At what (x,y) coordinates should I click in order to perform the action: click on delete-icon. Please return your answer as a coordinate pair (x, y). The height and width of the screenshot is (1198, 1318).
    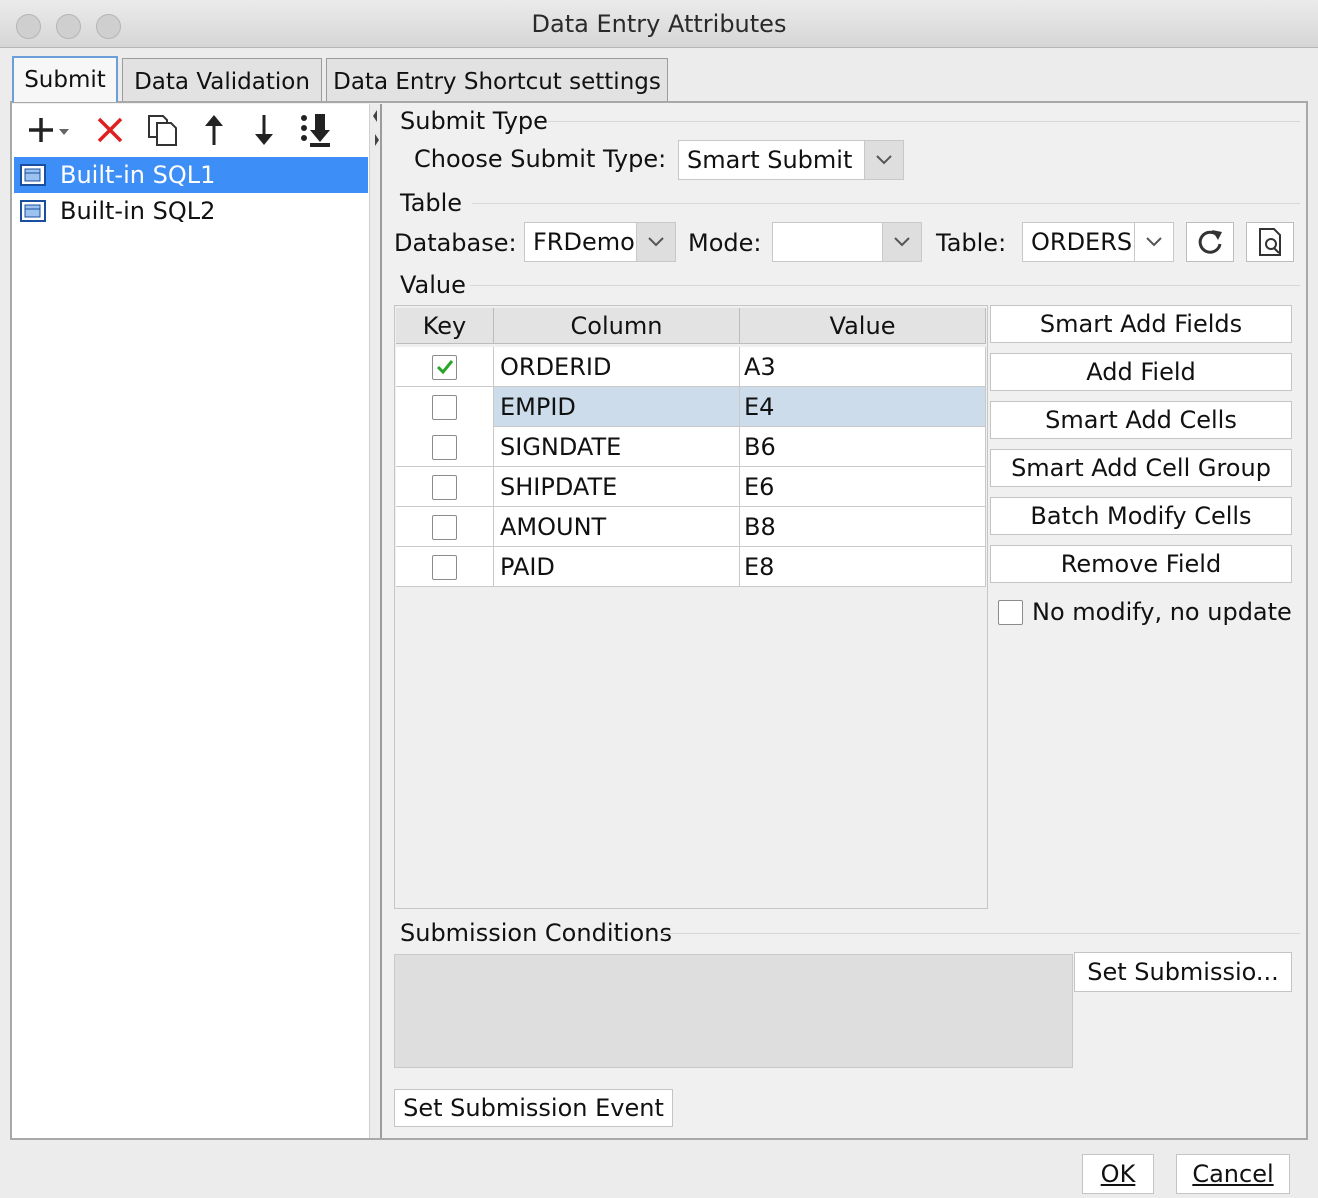
    Looking at the image, I should click on (110, 130).